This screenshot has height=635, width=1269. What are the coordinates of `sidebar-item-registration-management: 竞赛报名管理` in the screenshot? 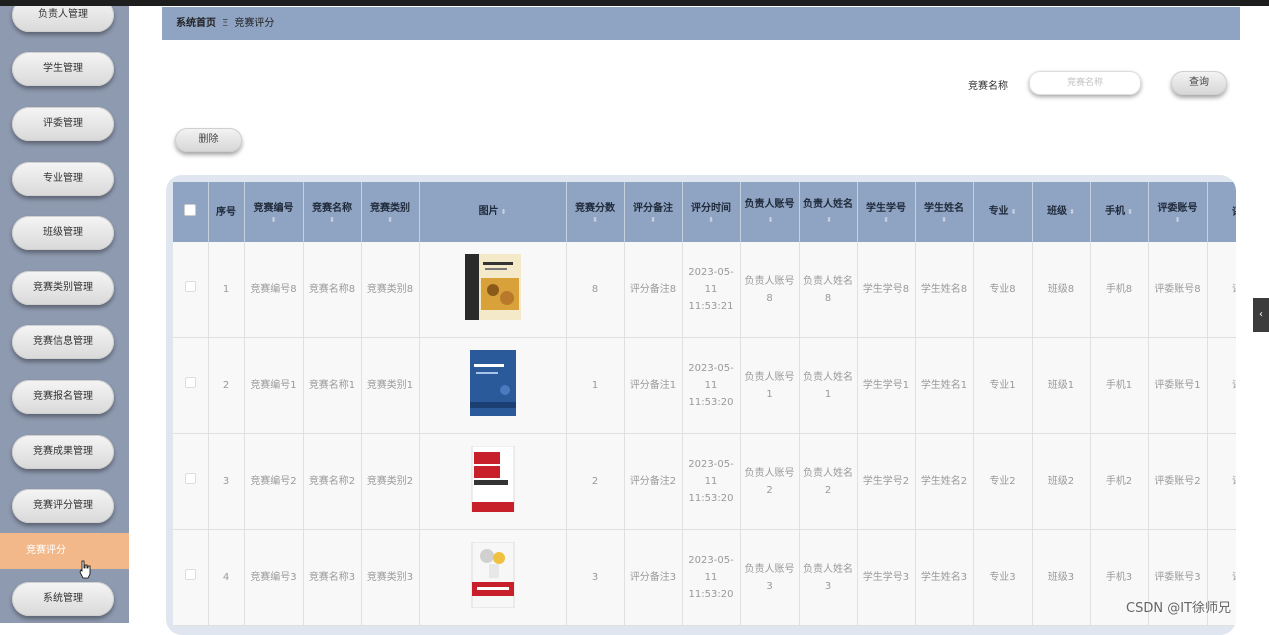 It's located at (63, 397).